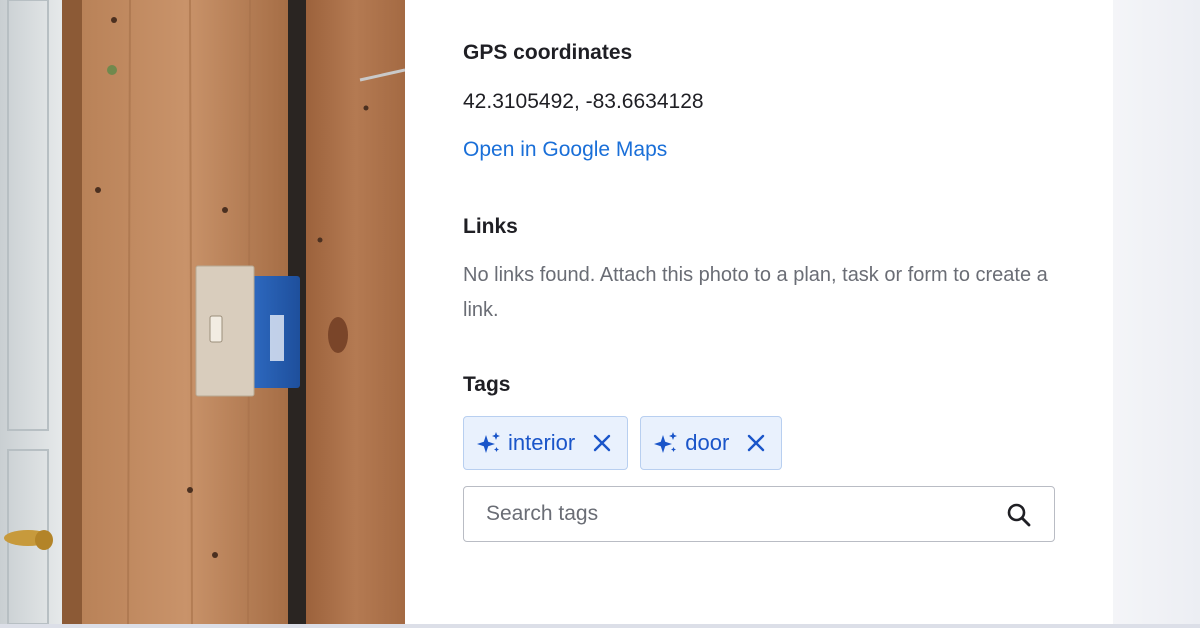 This screenshot has width=1200, height=628. What do you see at coordinates (487, 384) in the screenshot?
I see `tags-section-title: Tags` at bounding box center [487, 384].